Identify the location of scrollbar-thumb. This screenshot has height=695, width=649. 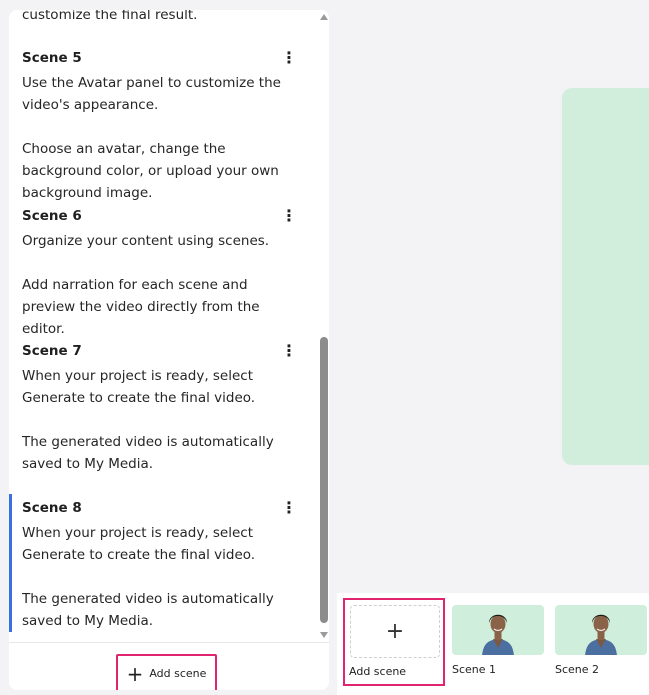
(324, 480).